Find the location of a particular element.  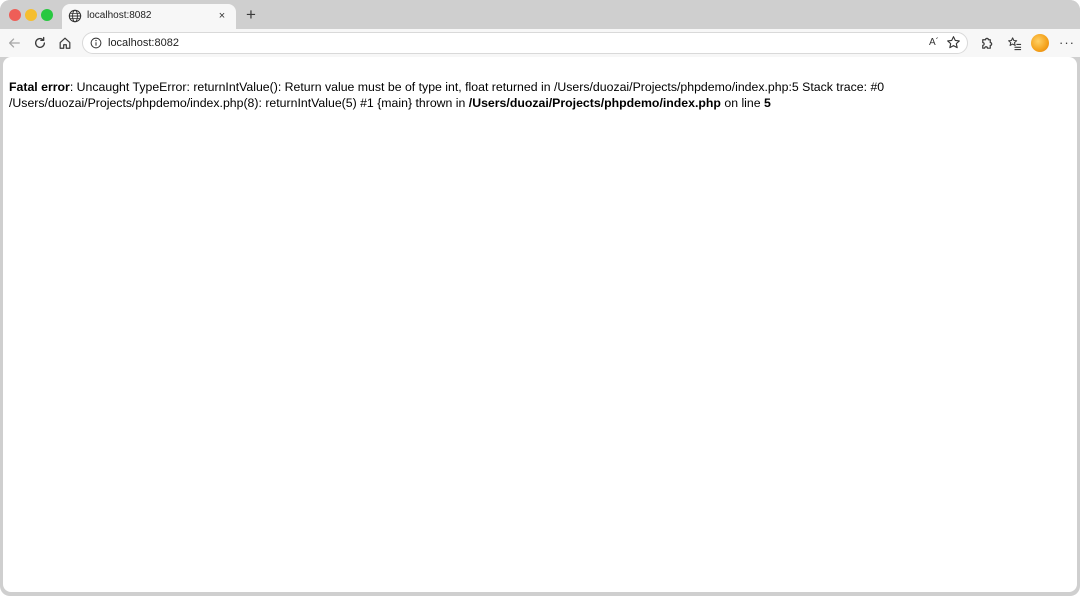

favorites-list-icon is located at coordinates (1014, 43).